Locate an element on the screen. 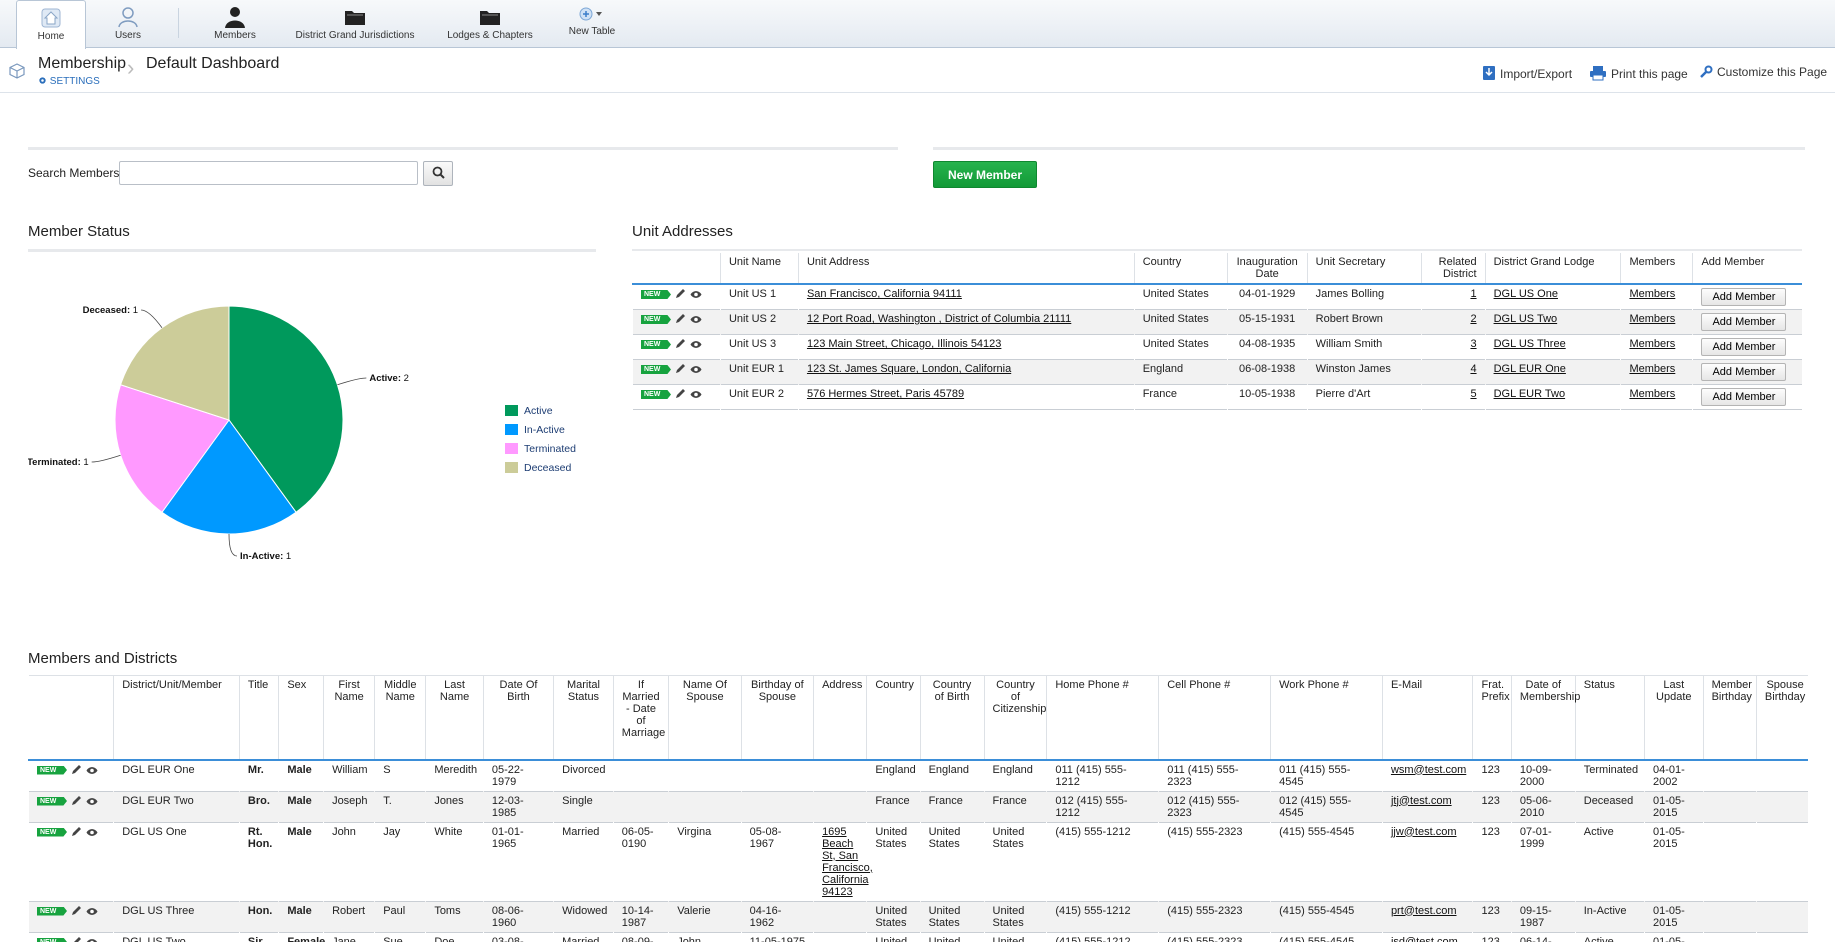 Image resolution: width=1835 pixels, height=942 pixels. column-header: Members is located at coordinates (1656, 268).